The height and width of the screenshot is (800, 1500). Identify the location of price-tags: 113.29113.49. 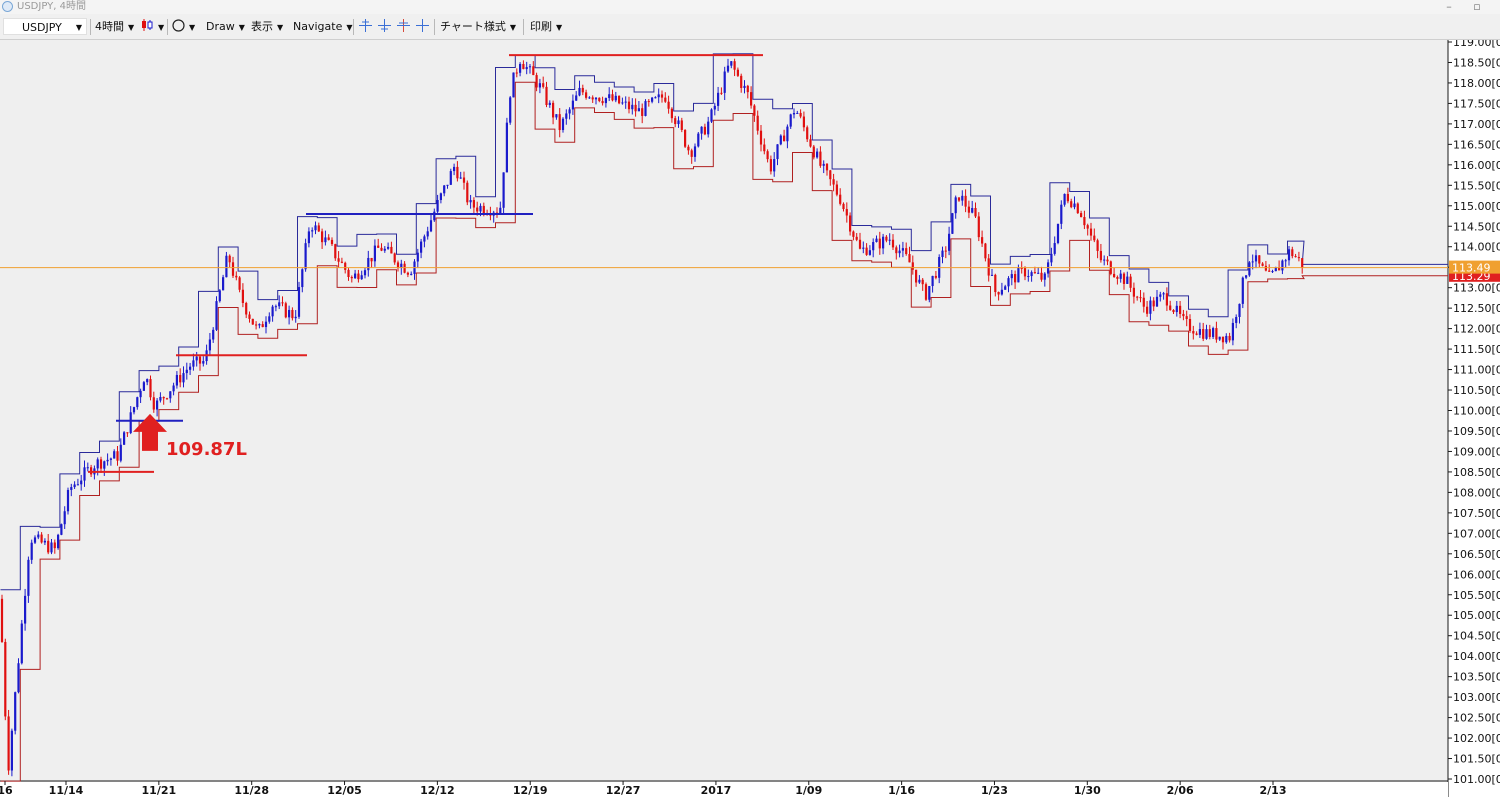
(1474, 271).